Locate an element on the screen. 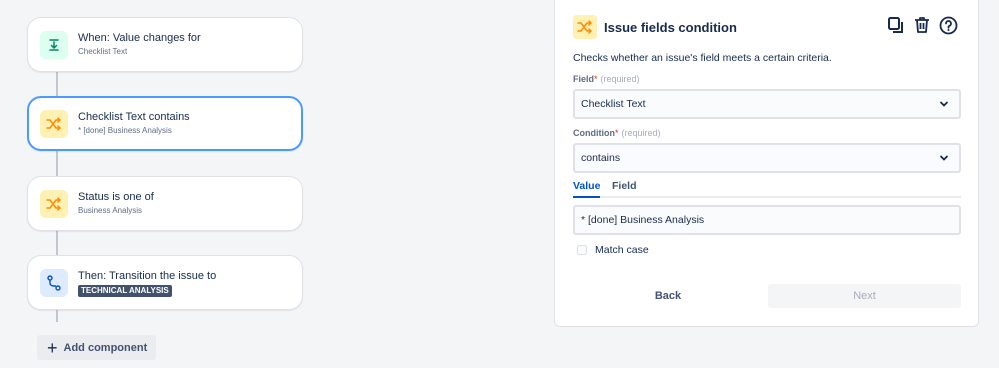 The height and width of the screenshot is (368, 999). status-lozenge: TECHNICAL ANALYSIS is located at coordinates (125, 290).